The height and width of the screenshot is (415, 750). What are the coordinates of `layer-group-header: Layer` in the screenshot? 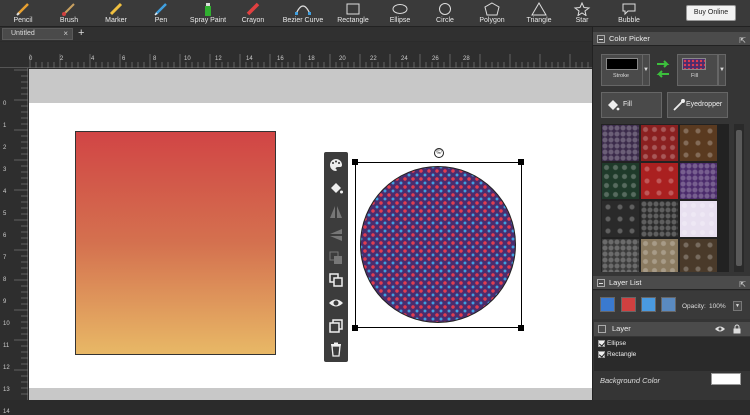 It's located at (672, 329).